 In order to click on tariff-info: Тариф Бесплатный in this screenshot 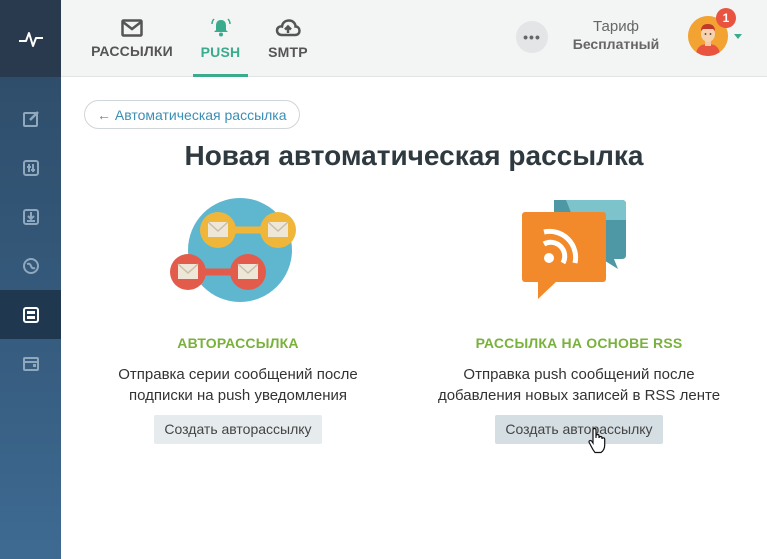, I will do `click(616, 35)`.